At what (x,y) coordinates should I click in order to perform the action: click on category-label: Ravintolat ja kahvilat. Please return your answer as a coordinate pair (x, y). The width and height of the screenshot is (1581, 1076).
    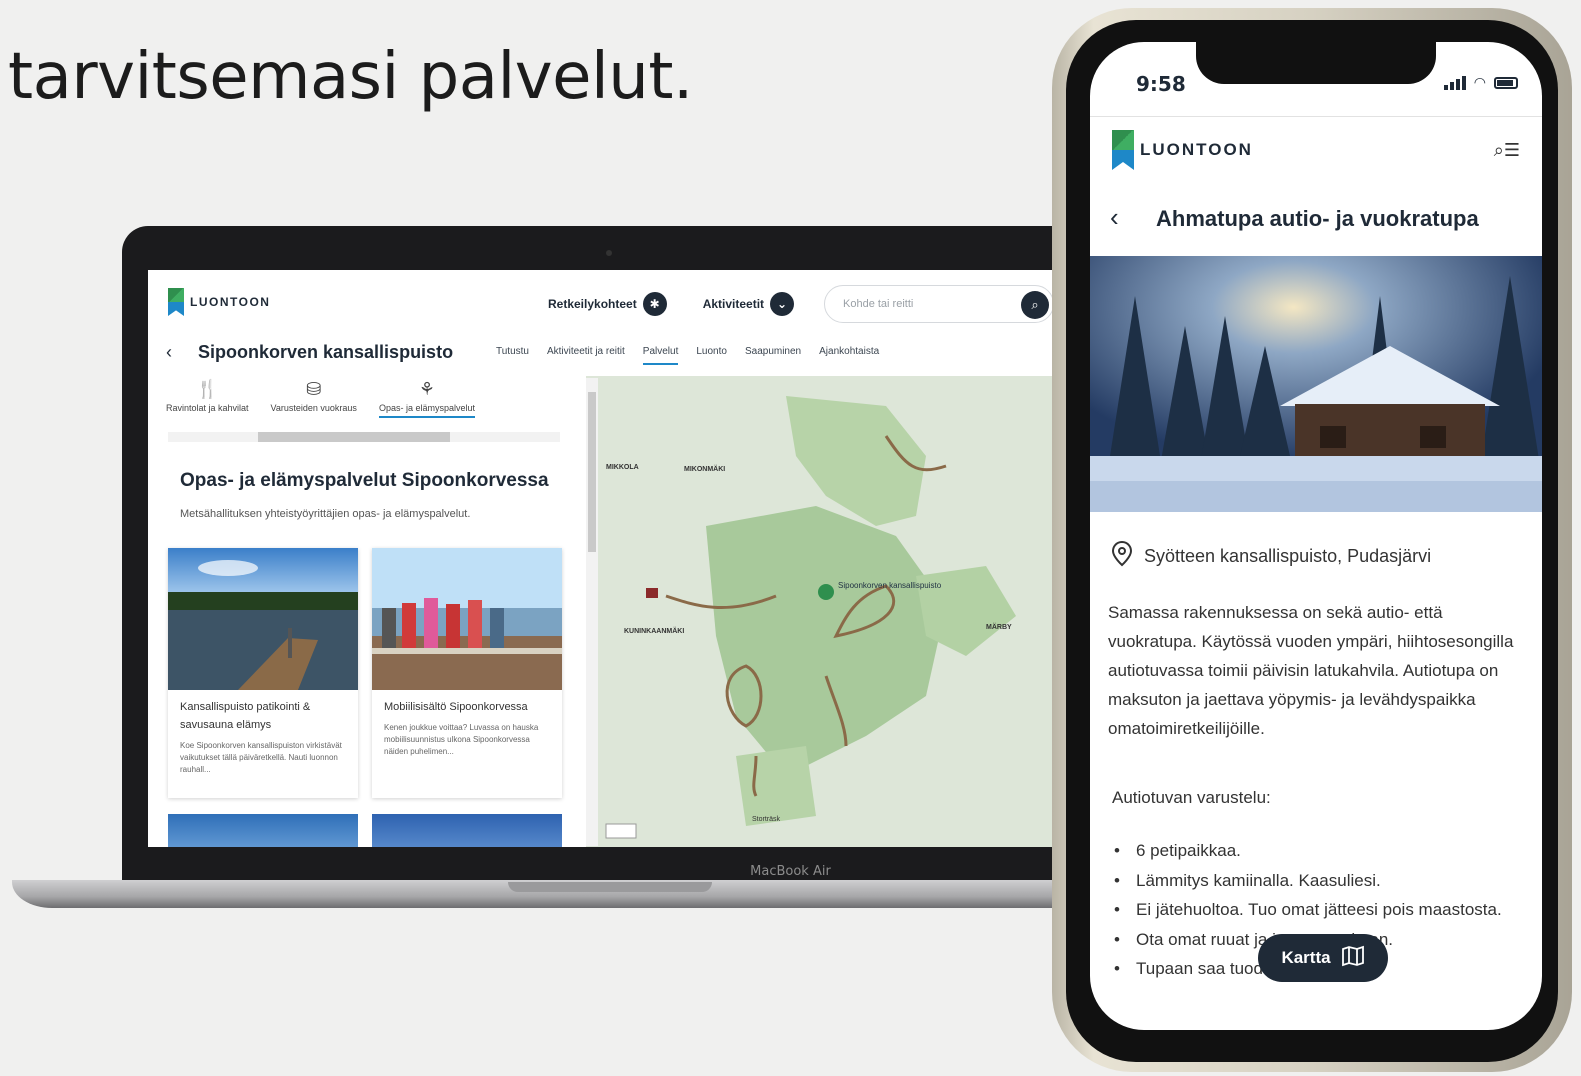
    Looking at the image, I should click on (207, 408).